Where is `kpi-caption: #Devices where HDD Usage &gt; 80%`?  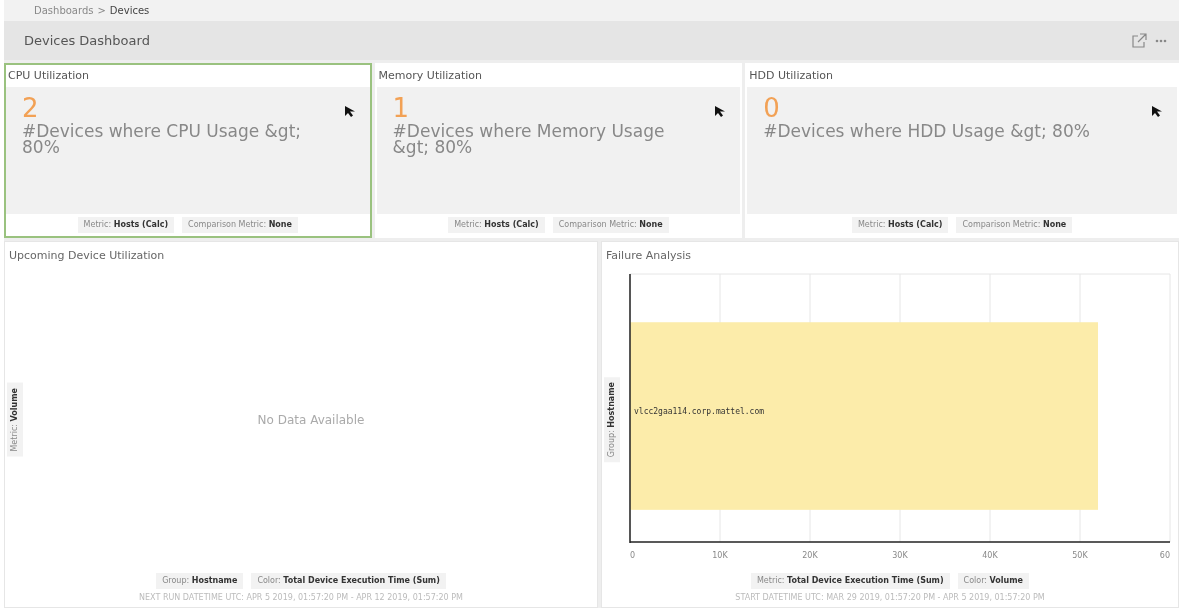
kpi-caption: #Devices where HDD Usage &gt; 80% is located at coordinates (927, 131).